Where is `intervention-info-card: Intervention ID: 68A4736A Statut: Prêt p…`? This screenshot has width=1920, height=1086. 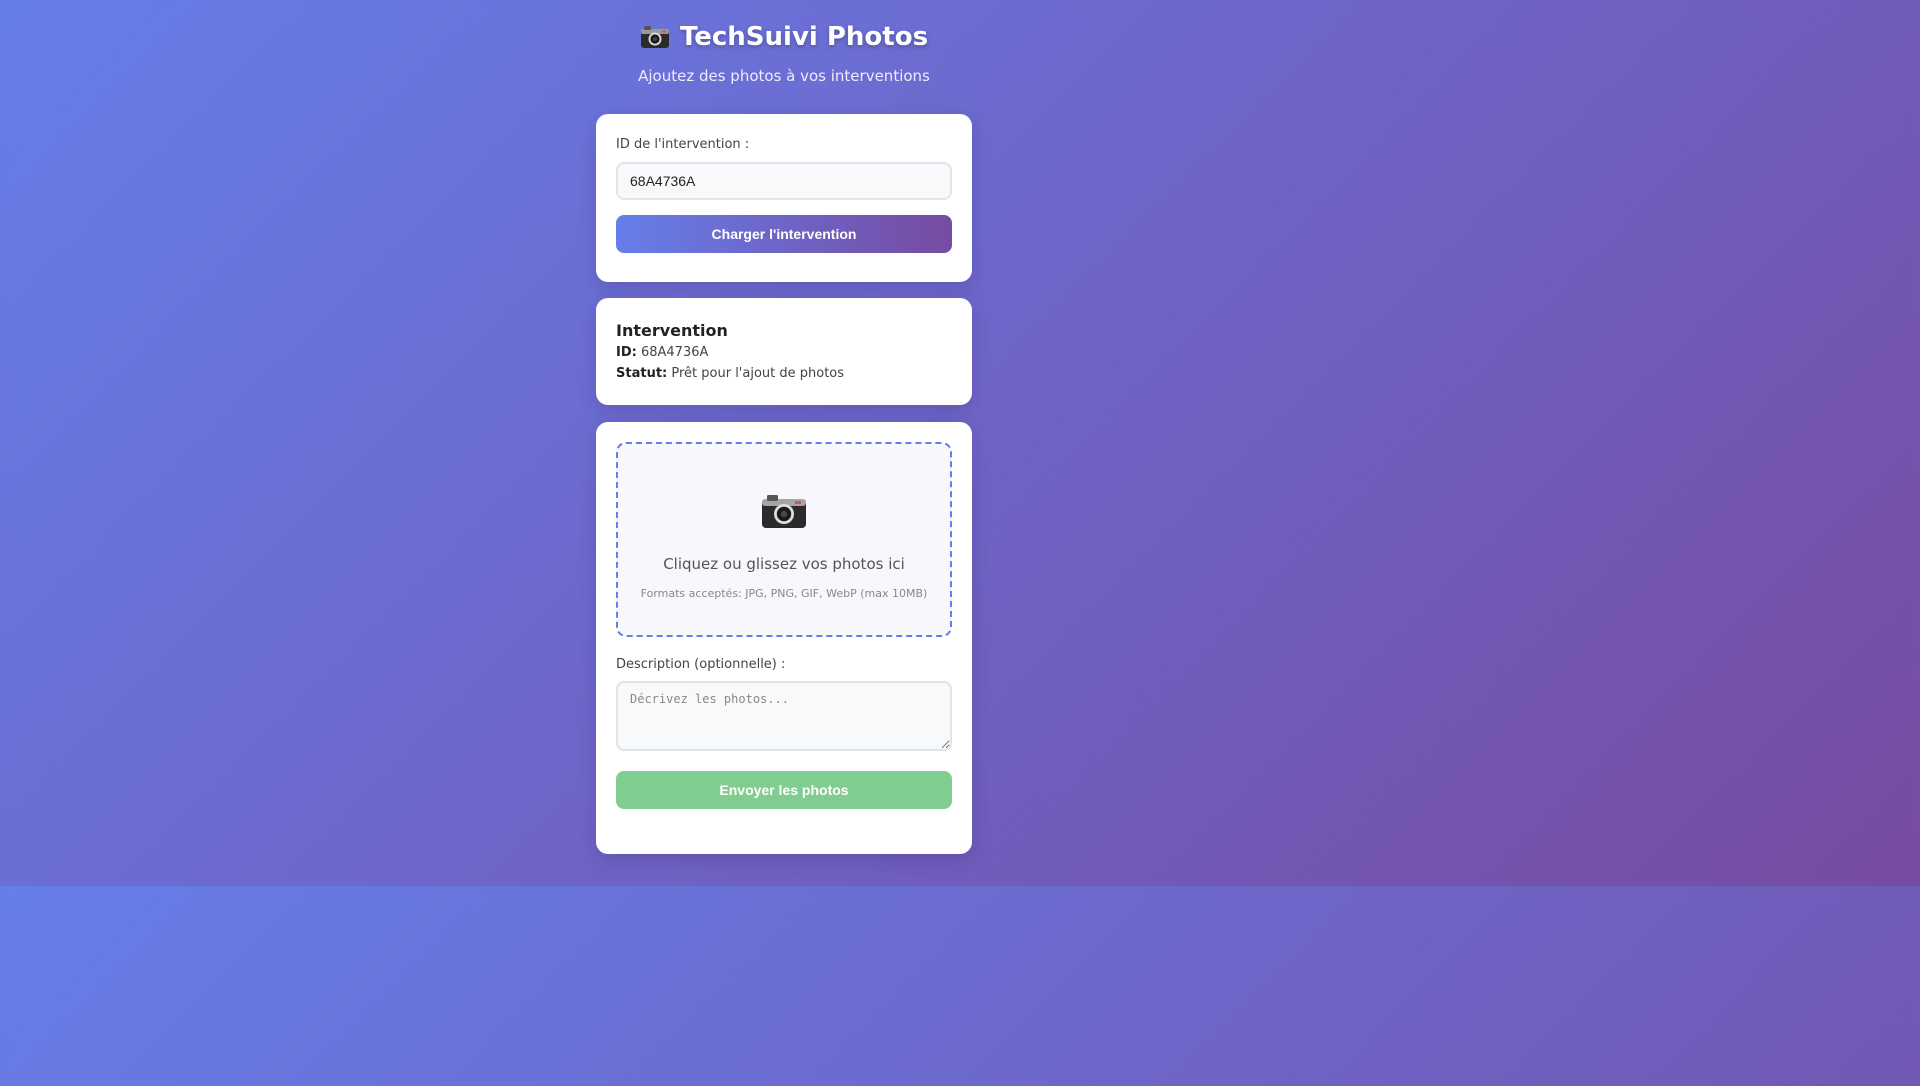 intervention-info-card: Intervention ID: 68A4736A Statut: Prêt p… is located at coordinates (784, 351).